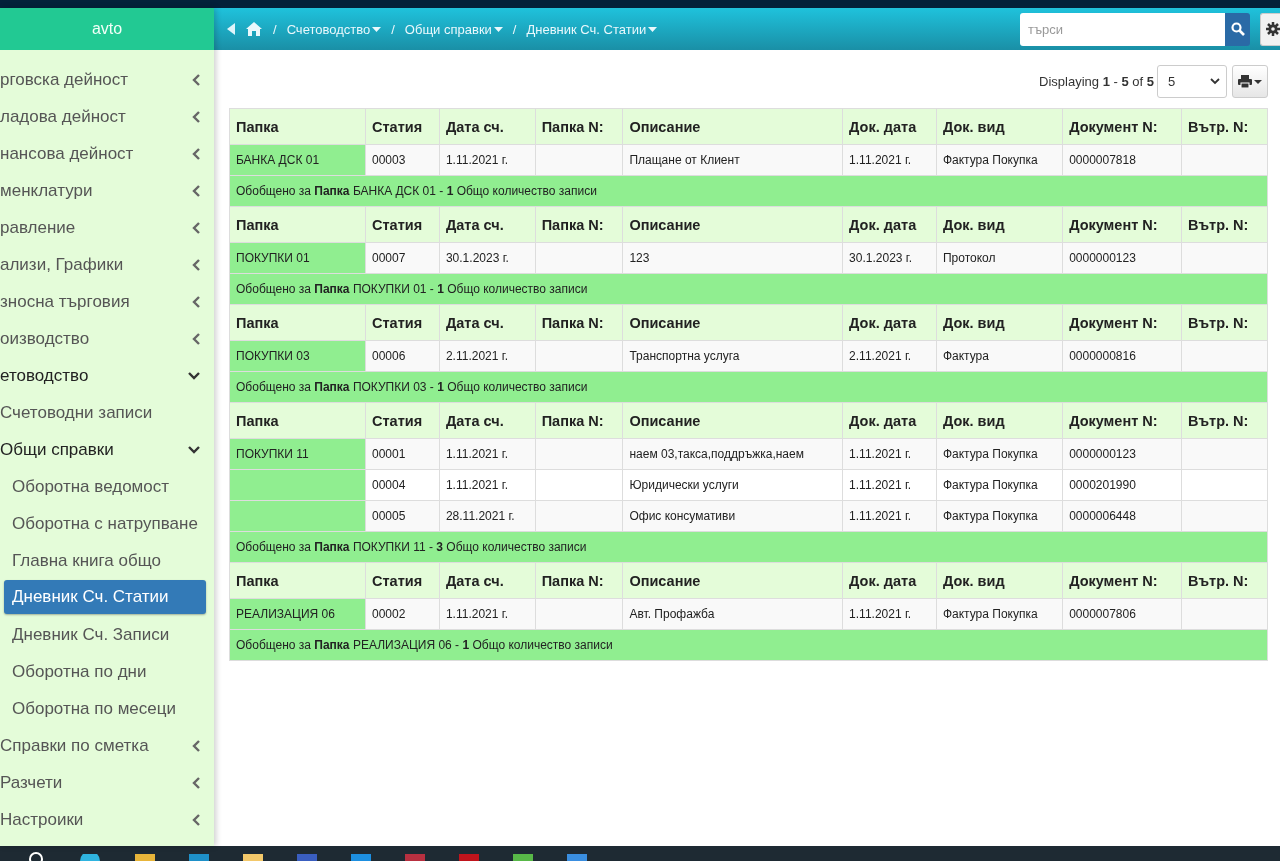  What do you see at coordinates (1224, 420) in the screenshot?
I see `column-header: Вътр. N:` at bounding box center [1224, 420].